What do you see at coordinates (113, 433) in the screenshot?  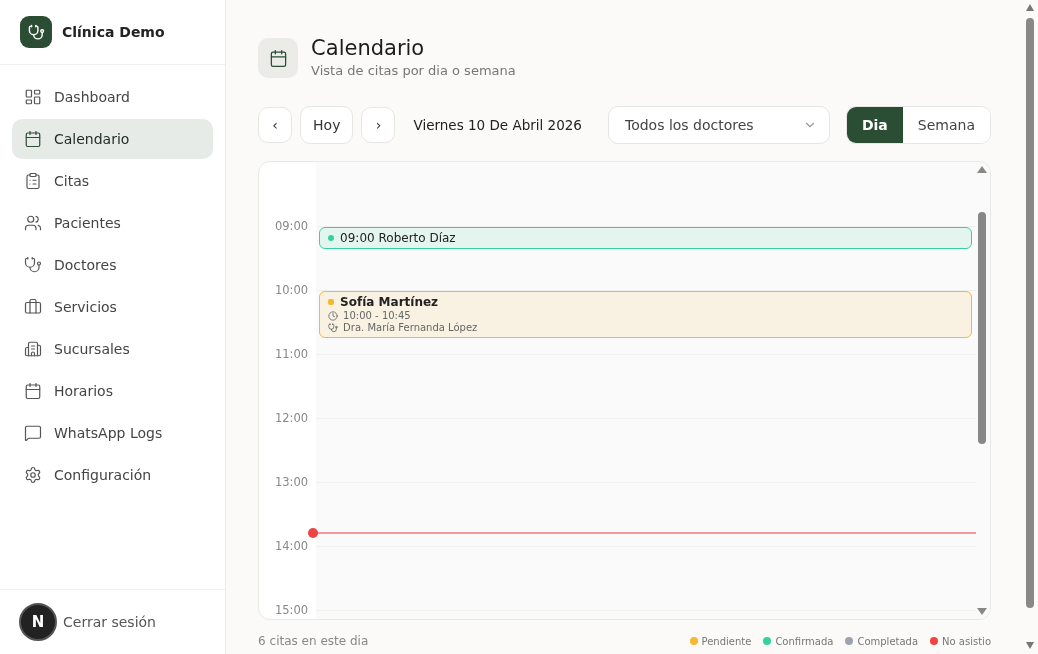 I see `sidebar-item: WhatsApp Logs` at bounding box center [113, 433].